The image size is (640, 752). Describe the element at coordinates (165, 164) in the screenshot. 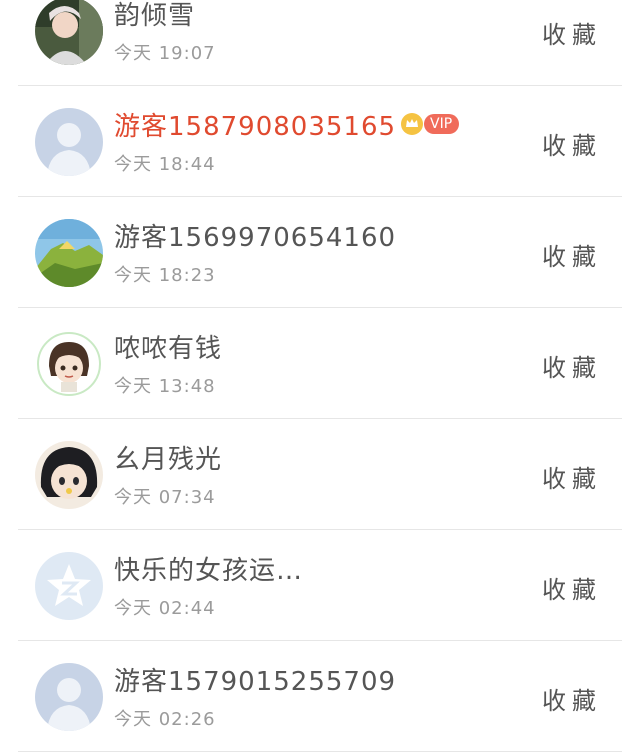

I see `visit-time: 今天 18:44` at that location.